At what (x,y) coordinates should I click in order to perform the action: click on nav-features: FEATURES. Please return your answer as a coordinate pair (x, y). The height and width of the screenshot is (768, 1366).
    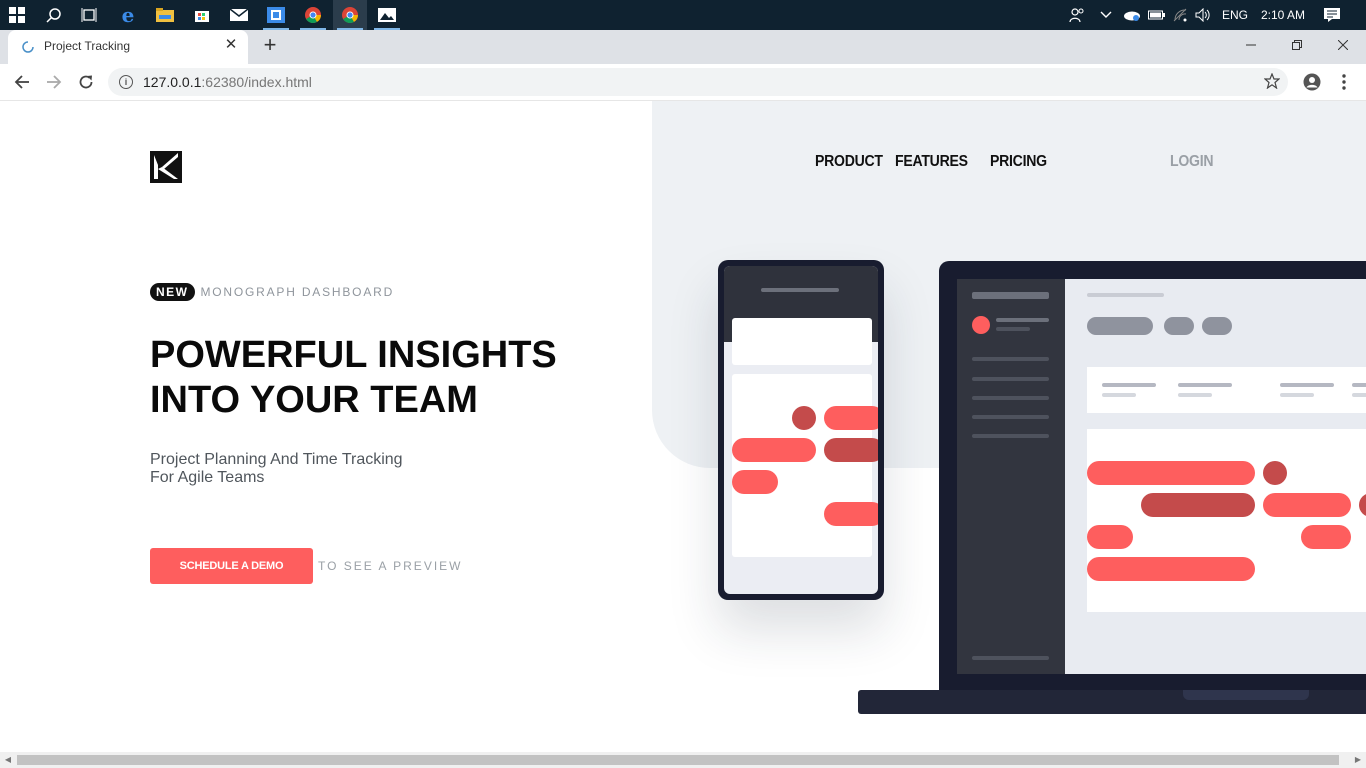
    Looking at the image, I should click on (931, 162).